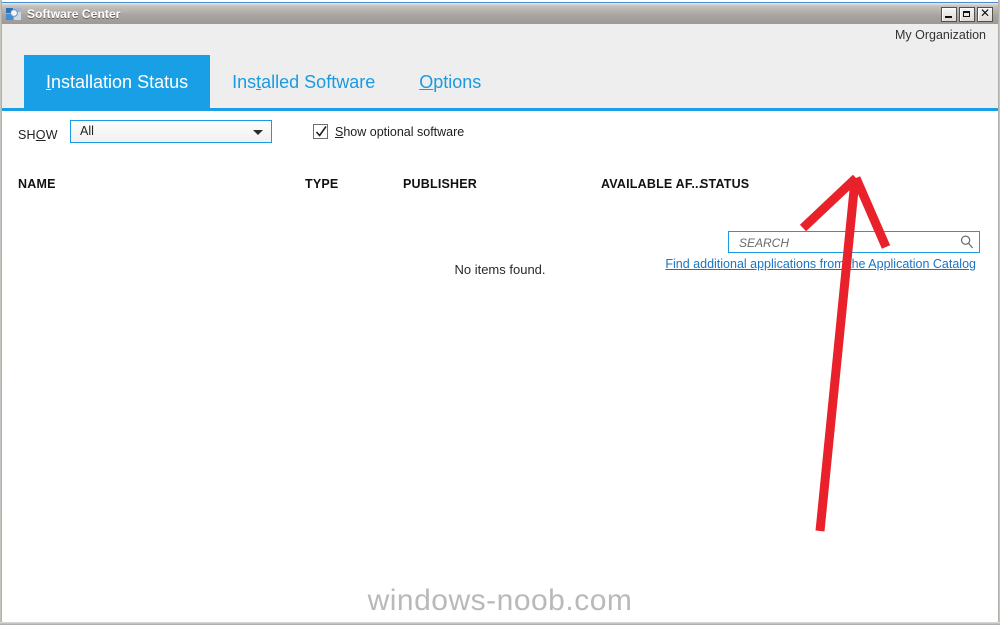  Describe the element at coordinates (400, 131) in the screenshot. I see `show-optional-software-label: Show optional software` at that location.